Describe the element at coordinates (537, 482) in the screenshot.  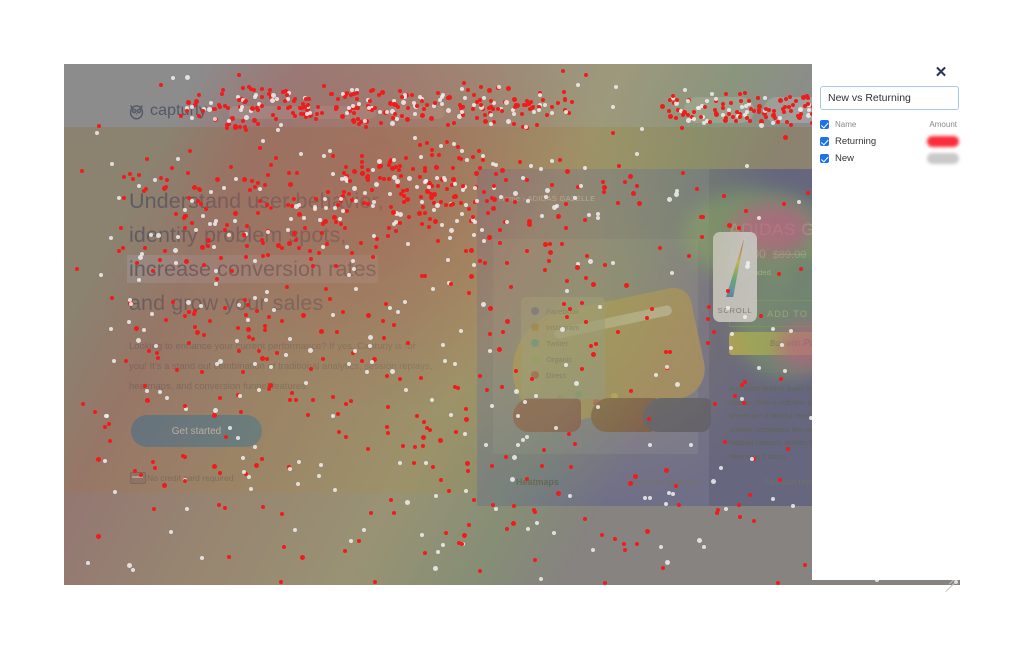
I see `tab-heatmaps: Heatmaps` at that location.